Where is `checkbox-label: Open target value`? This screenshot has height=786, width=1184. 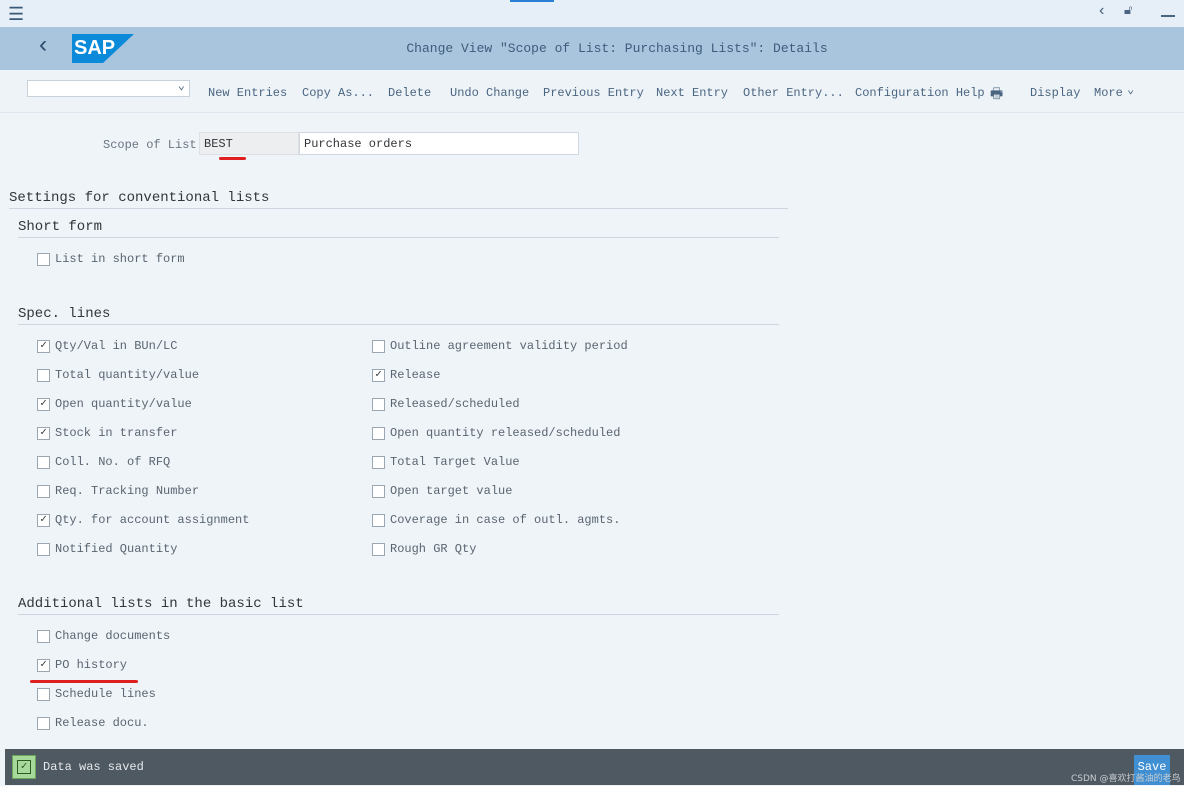
checkbox-label: Open target value is located at coordinates (451, 491).